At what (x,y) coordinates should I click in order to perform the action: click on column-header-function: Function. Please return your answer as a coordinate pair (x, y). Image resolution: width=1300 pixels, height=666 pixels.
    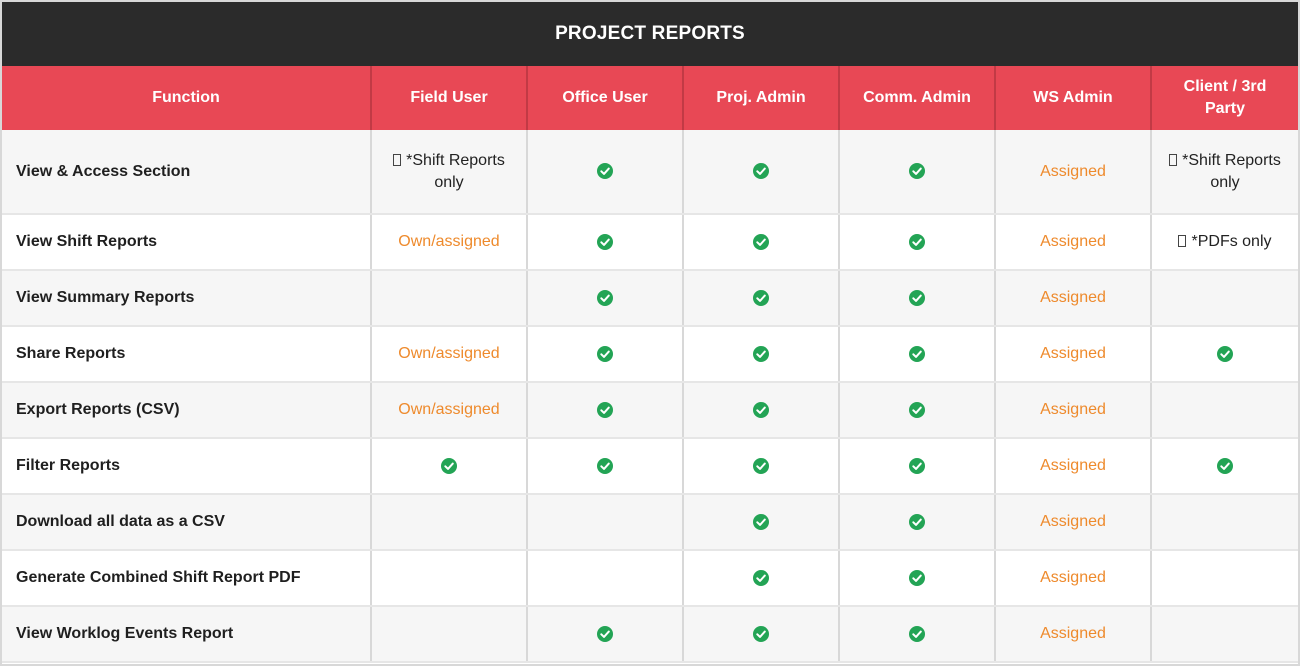
    Looking at the image, I should click on (187, 98).